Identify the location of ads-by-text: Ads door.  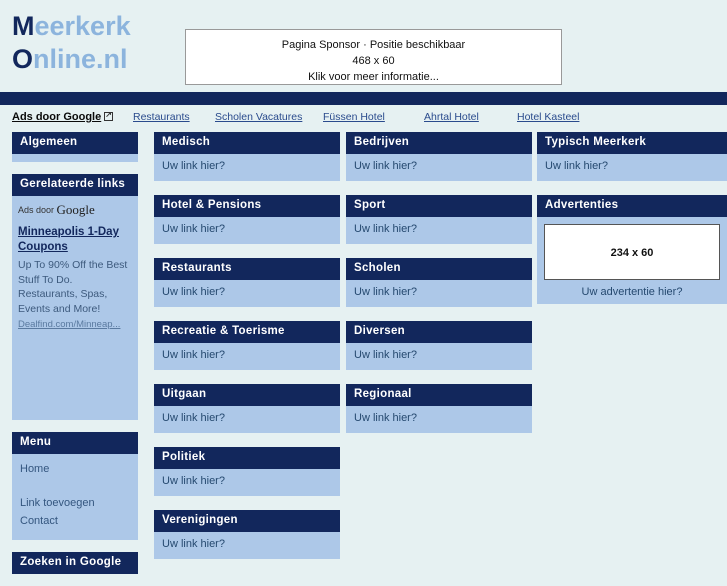
(37, 210).